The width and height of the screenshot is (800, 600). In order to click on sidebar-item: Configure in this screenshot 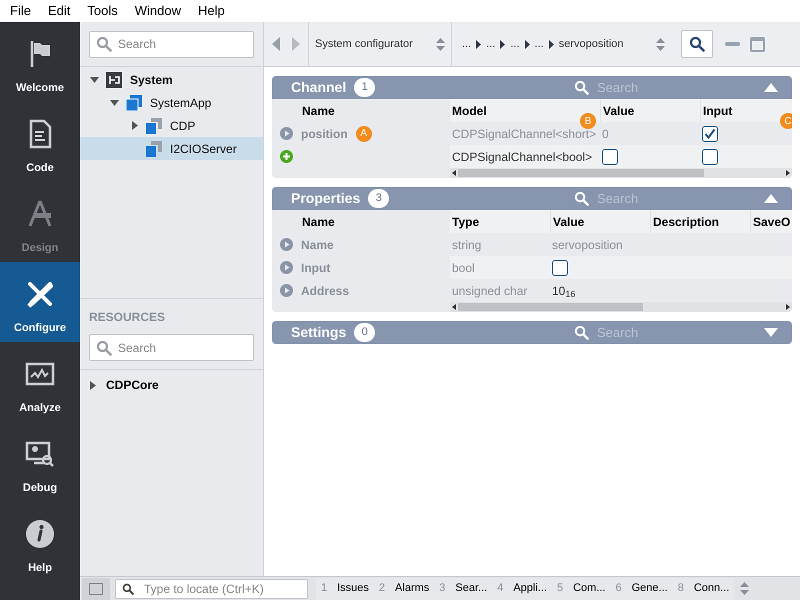, I will do `click(40, 302)`.